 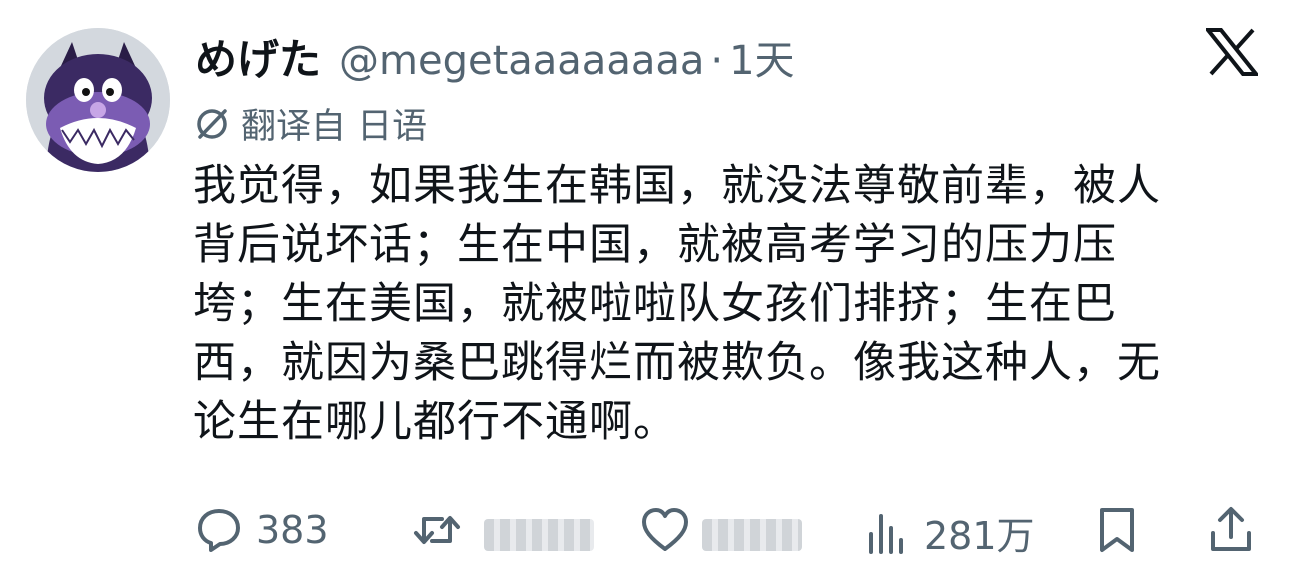 I want to click on bookmark-button, so click(x=1117, y=530).